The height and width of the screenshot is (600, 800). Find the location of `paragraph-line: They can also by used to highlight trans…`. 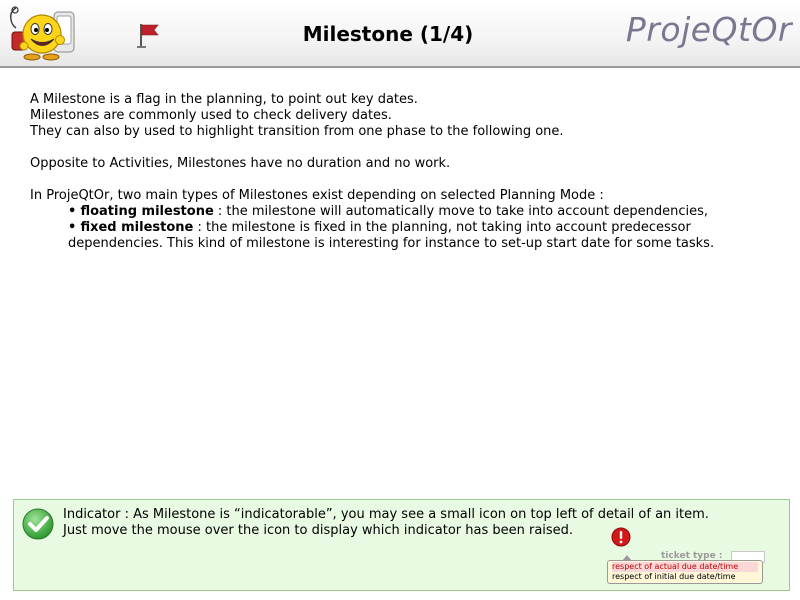

paragraph-line: They can also by used to highlight trans… is located at coordinates (297, 131).